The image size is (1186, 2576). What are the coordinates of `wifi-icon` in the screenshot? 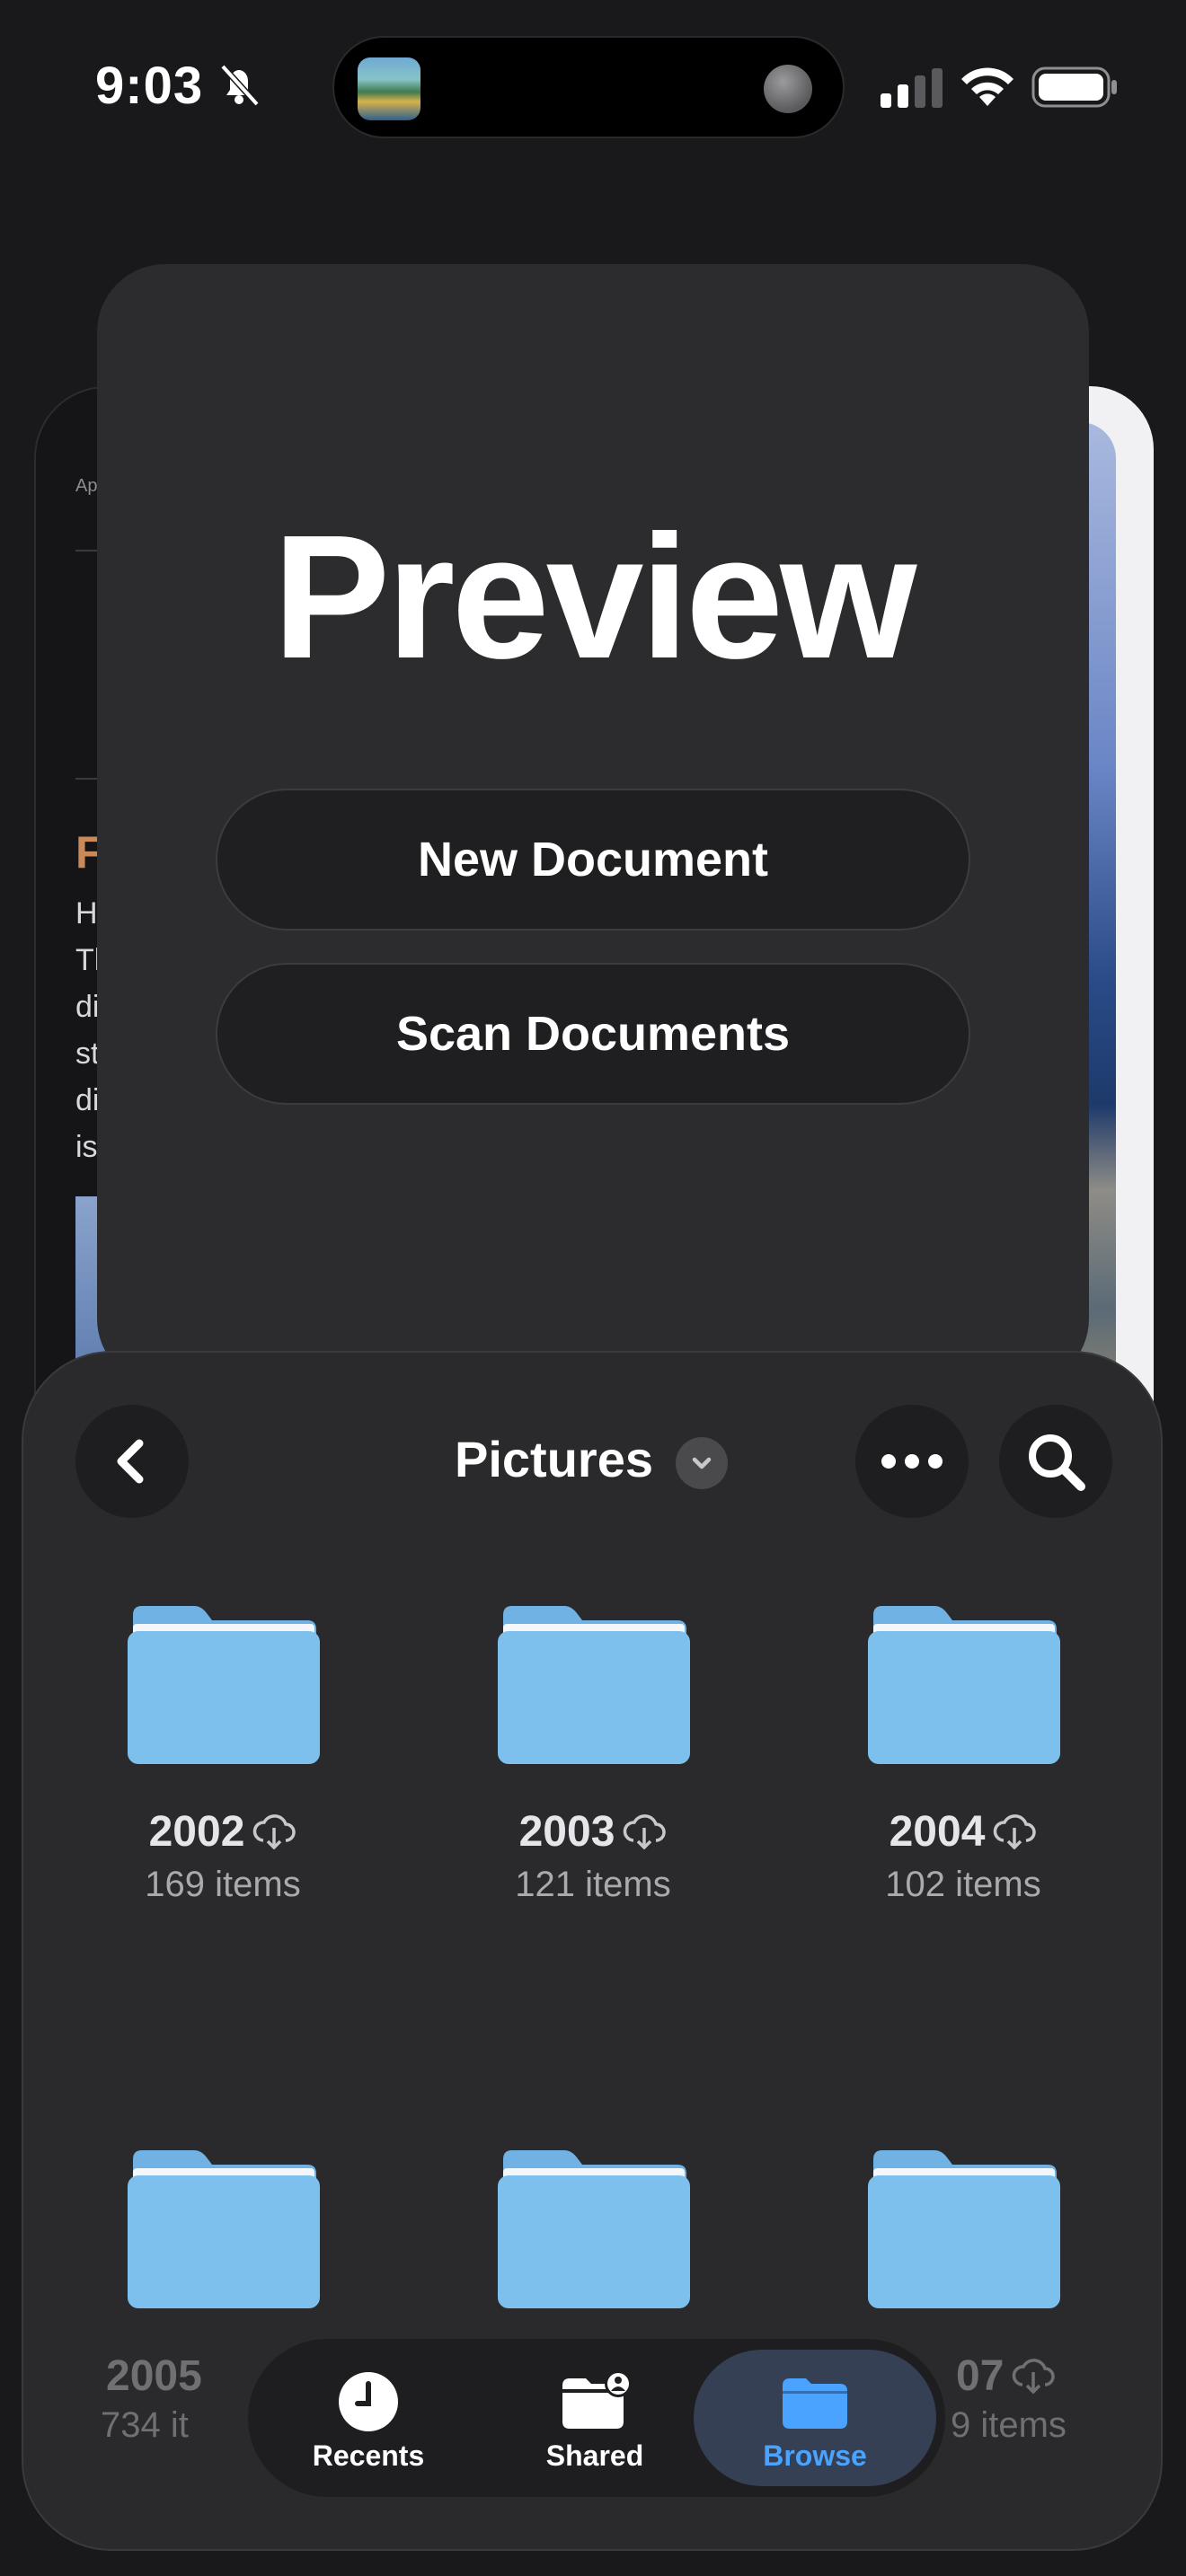 It's located at (987, 86).